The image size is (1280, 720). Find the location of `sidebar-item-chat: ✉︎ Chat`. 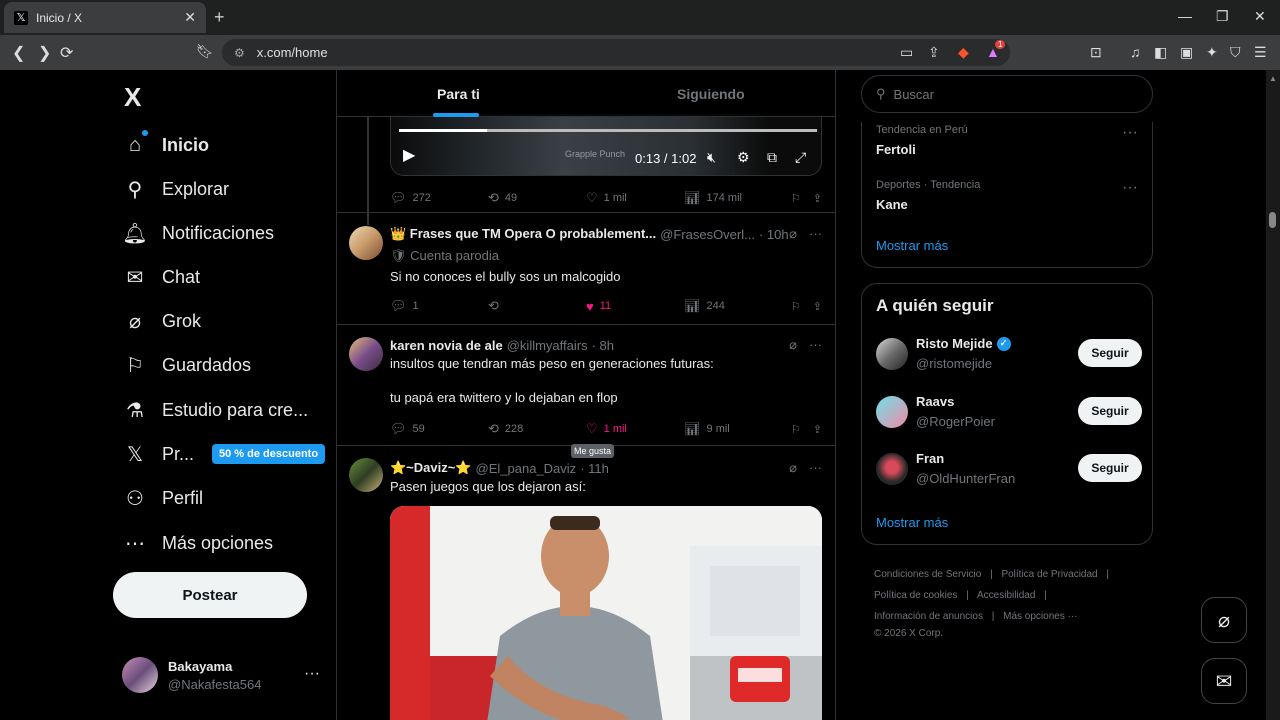

sidebar-item-chat: ✉︎ Chat is located at coordinates (161, 277).